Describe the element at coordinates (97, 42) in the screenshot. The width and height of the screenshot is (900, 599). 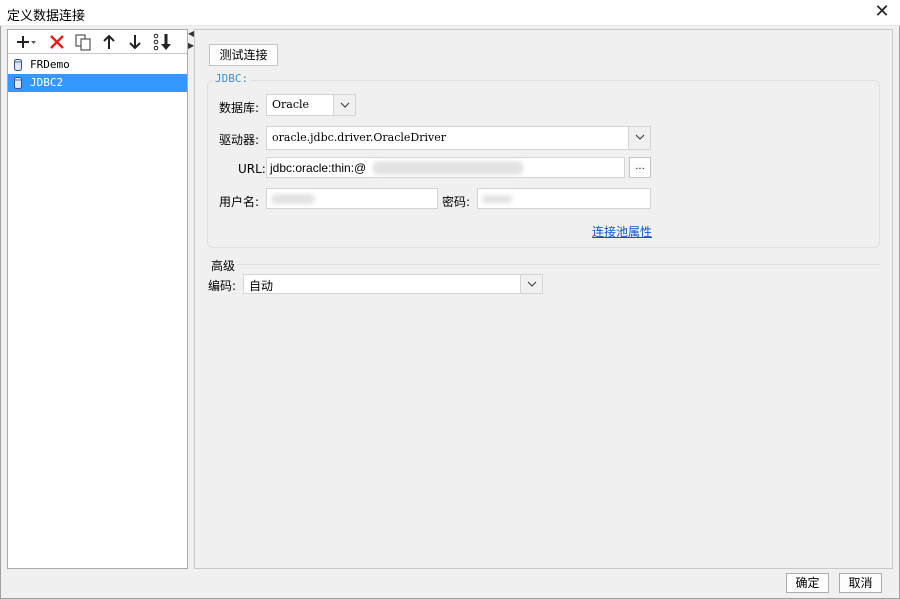
I see `connection-toolbar` at that location.